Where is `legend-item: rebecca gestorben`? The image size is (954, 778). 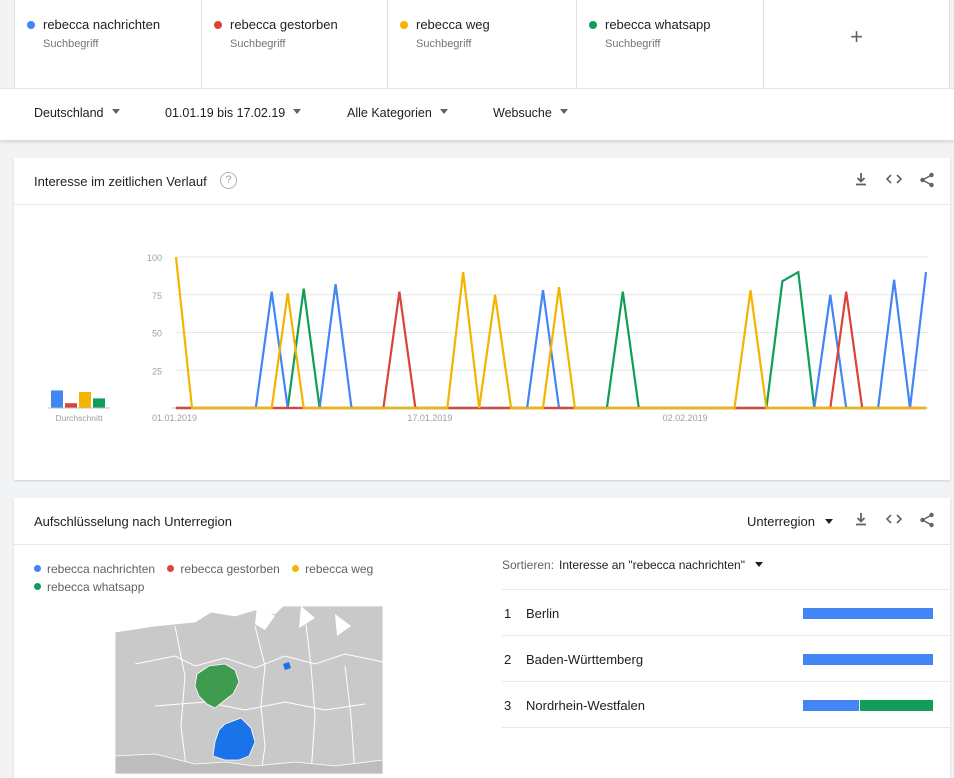 legend-item: rebecca gestorben is located at coordinates (223, 569).